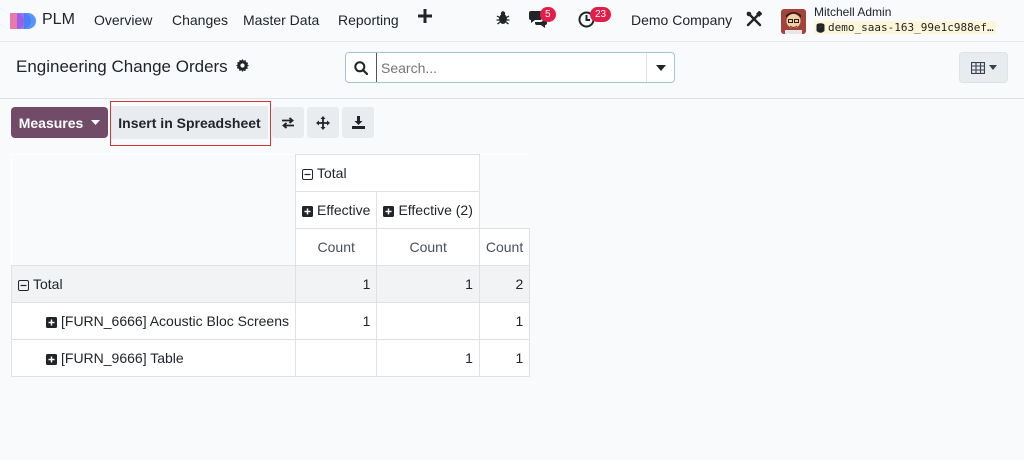 The image size is (1024, 460). I want to click on pivot-row-header-label: [FURN_6666] Acoustic Bloc Screens, so click(175, 321).